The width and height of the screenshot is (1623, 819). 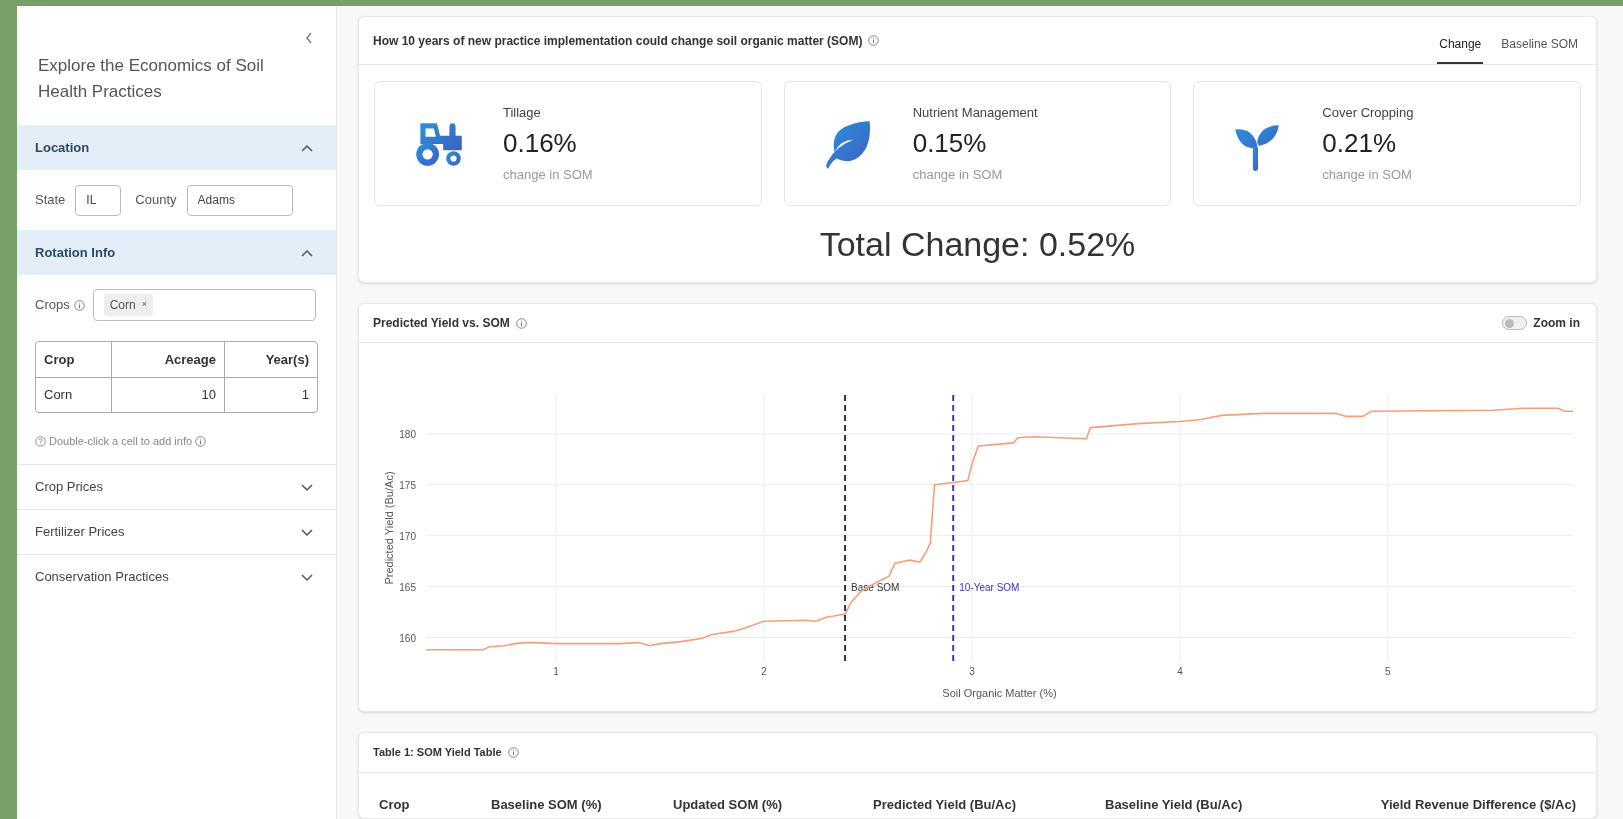 What do you see at coordinates (309, 38) in the screenshot?
I see `collapse-icon` at bounding box center [309, 38].